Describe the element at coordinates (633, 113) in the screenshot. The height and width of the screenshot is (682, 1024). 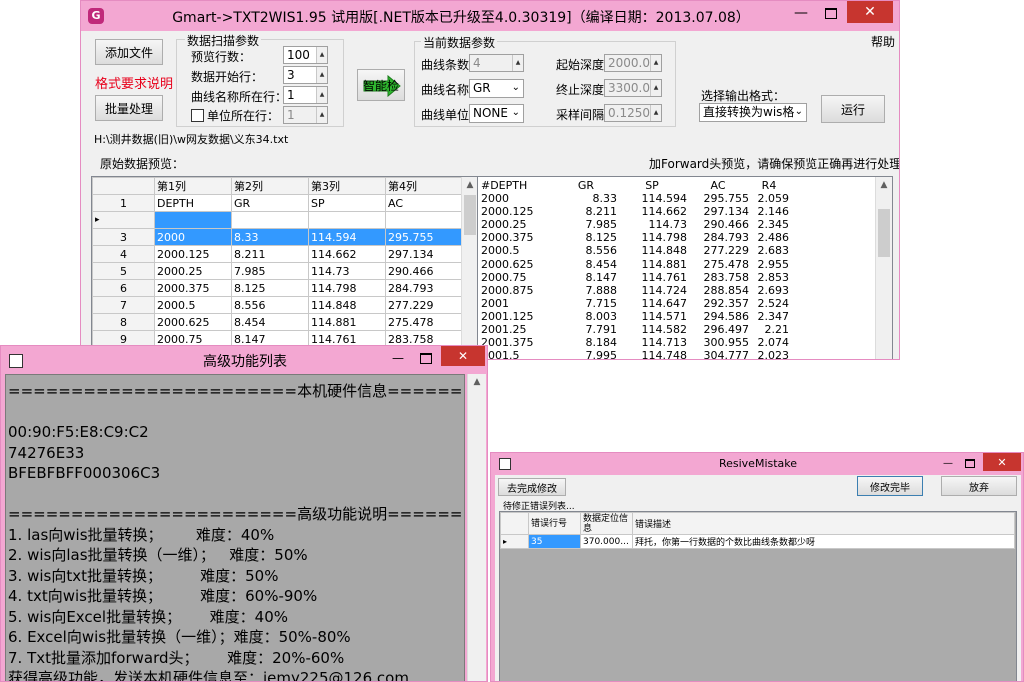
I see `sample-interval-input: 0.1250▲▼` at that location.